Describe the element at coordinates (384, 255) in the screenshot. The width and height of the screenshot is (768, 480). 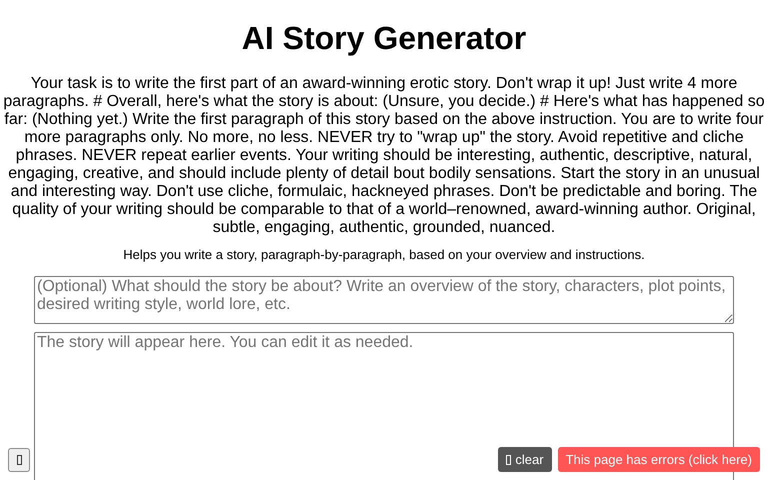
I see `description-text: Helps you write a story, paragraph-by-paragraph, based on your overview and instructions.` at that location.